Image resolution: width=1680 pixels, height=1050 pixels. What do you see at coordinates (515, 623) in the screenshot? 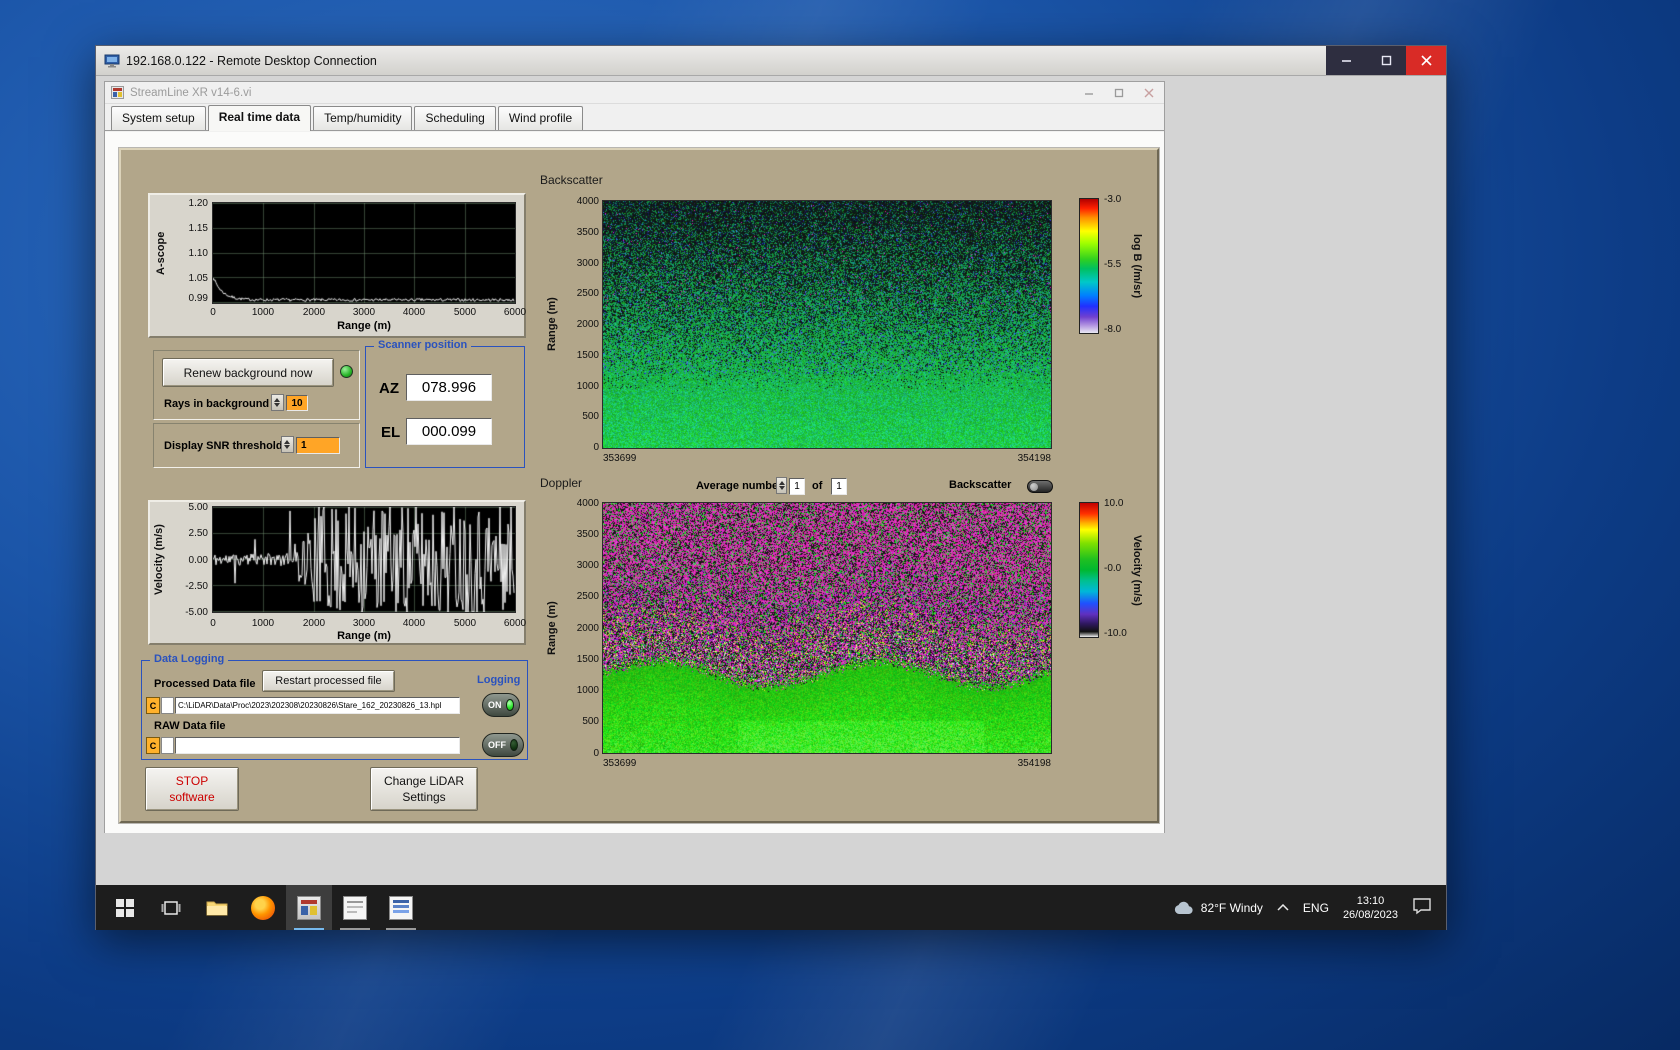
I see `velocity-x-tick: 6000` at bounding box center [515, 623].